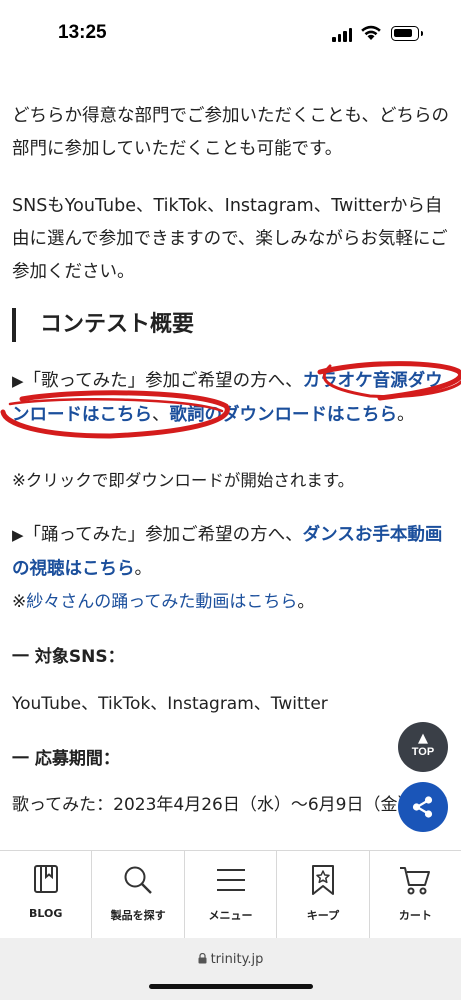 The height and width of the screenshot is (1000, 461). I want to click on share-button, so click(423, 807).